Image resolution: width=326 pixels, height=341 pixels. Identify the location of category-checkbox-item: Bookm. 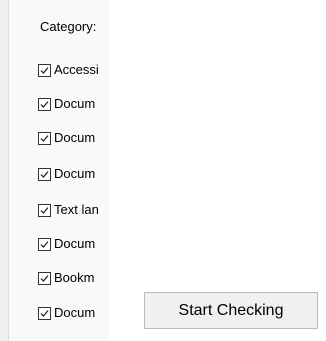
(66, 278).